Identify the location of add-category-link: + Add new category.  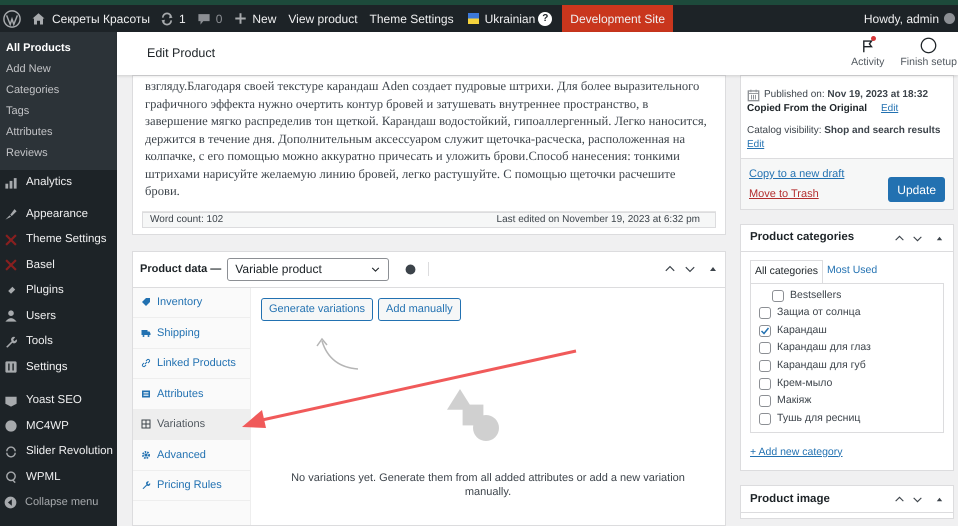
(796, 452).